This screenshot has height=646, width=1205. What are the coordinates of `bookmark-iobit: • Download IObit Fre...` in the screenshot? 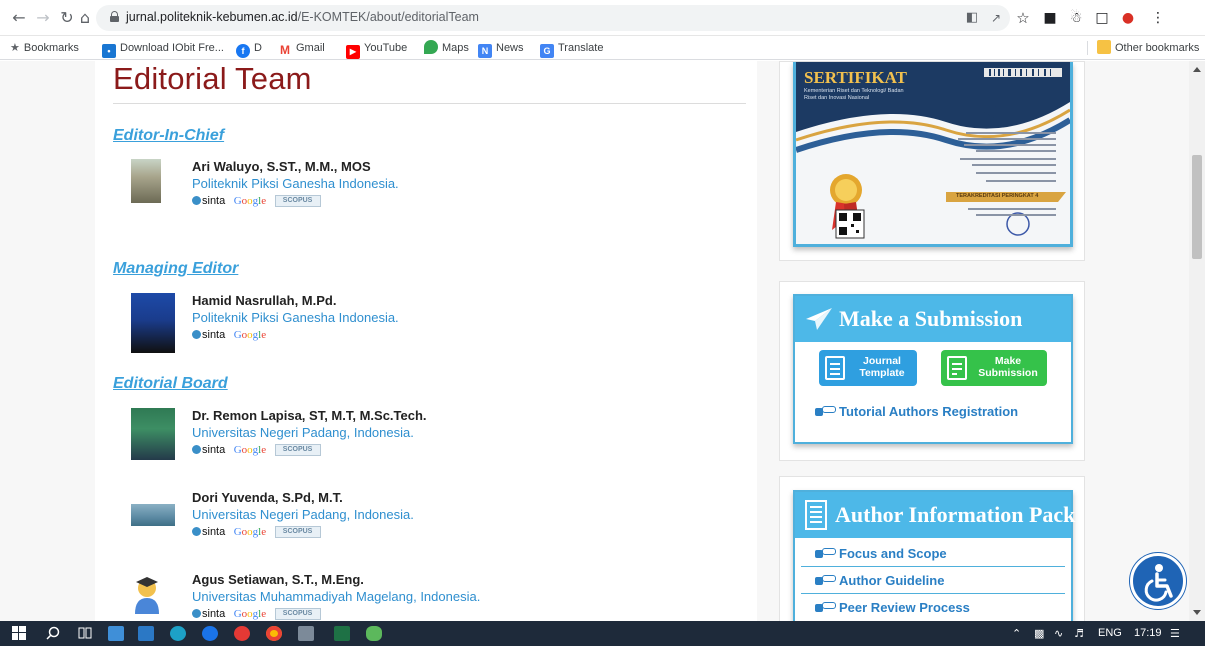 It's located at (163, 49).